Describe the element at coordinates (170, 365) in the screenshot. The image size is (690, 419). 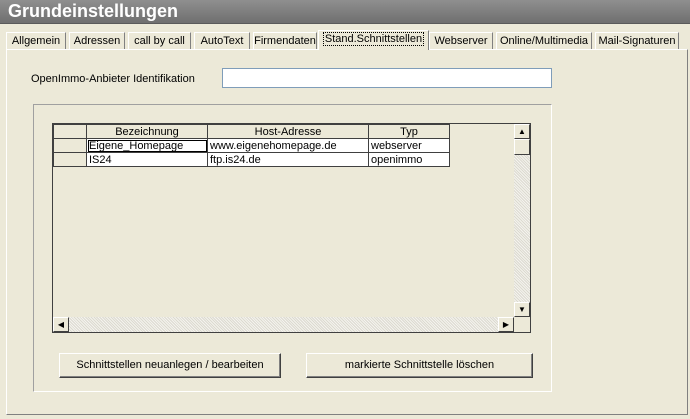
I see `schnittstellen-neuanlegen-button: Schnittstellen neuanlegen / bearbeiten` at that location.